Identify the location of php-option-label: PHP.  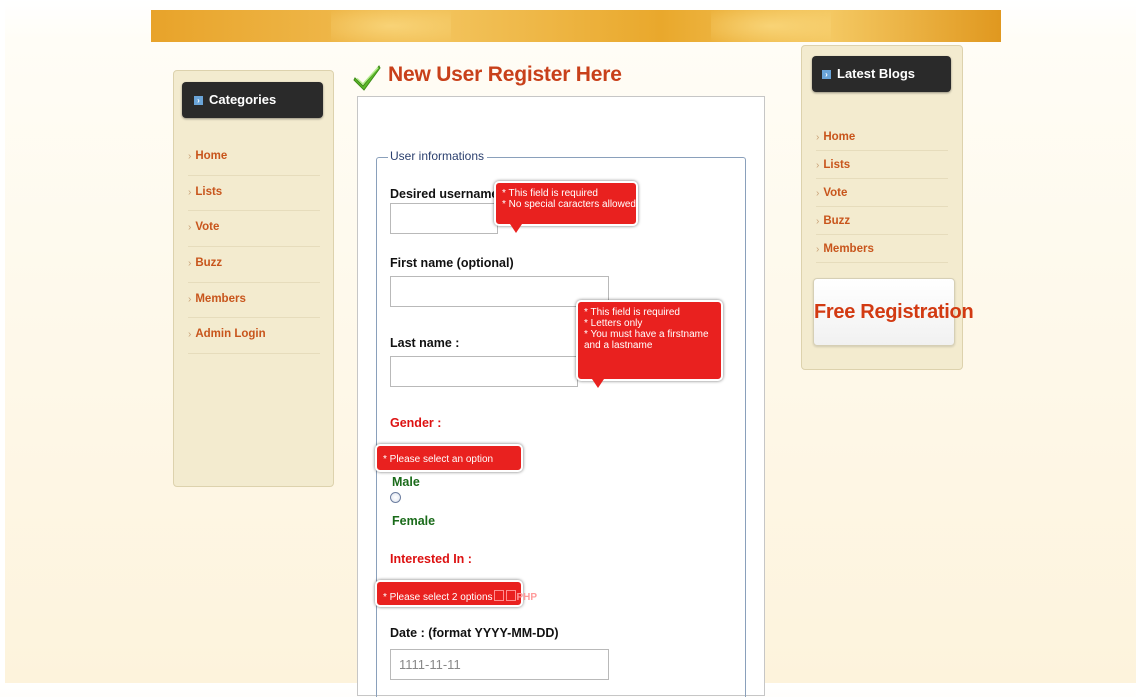
(527, 597).